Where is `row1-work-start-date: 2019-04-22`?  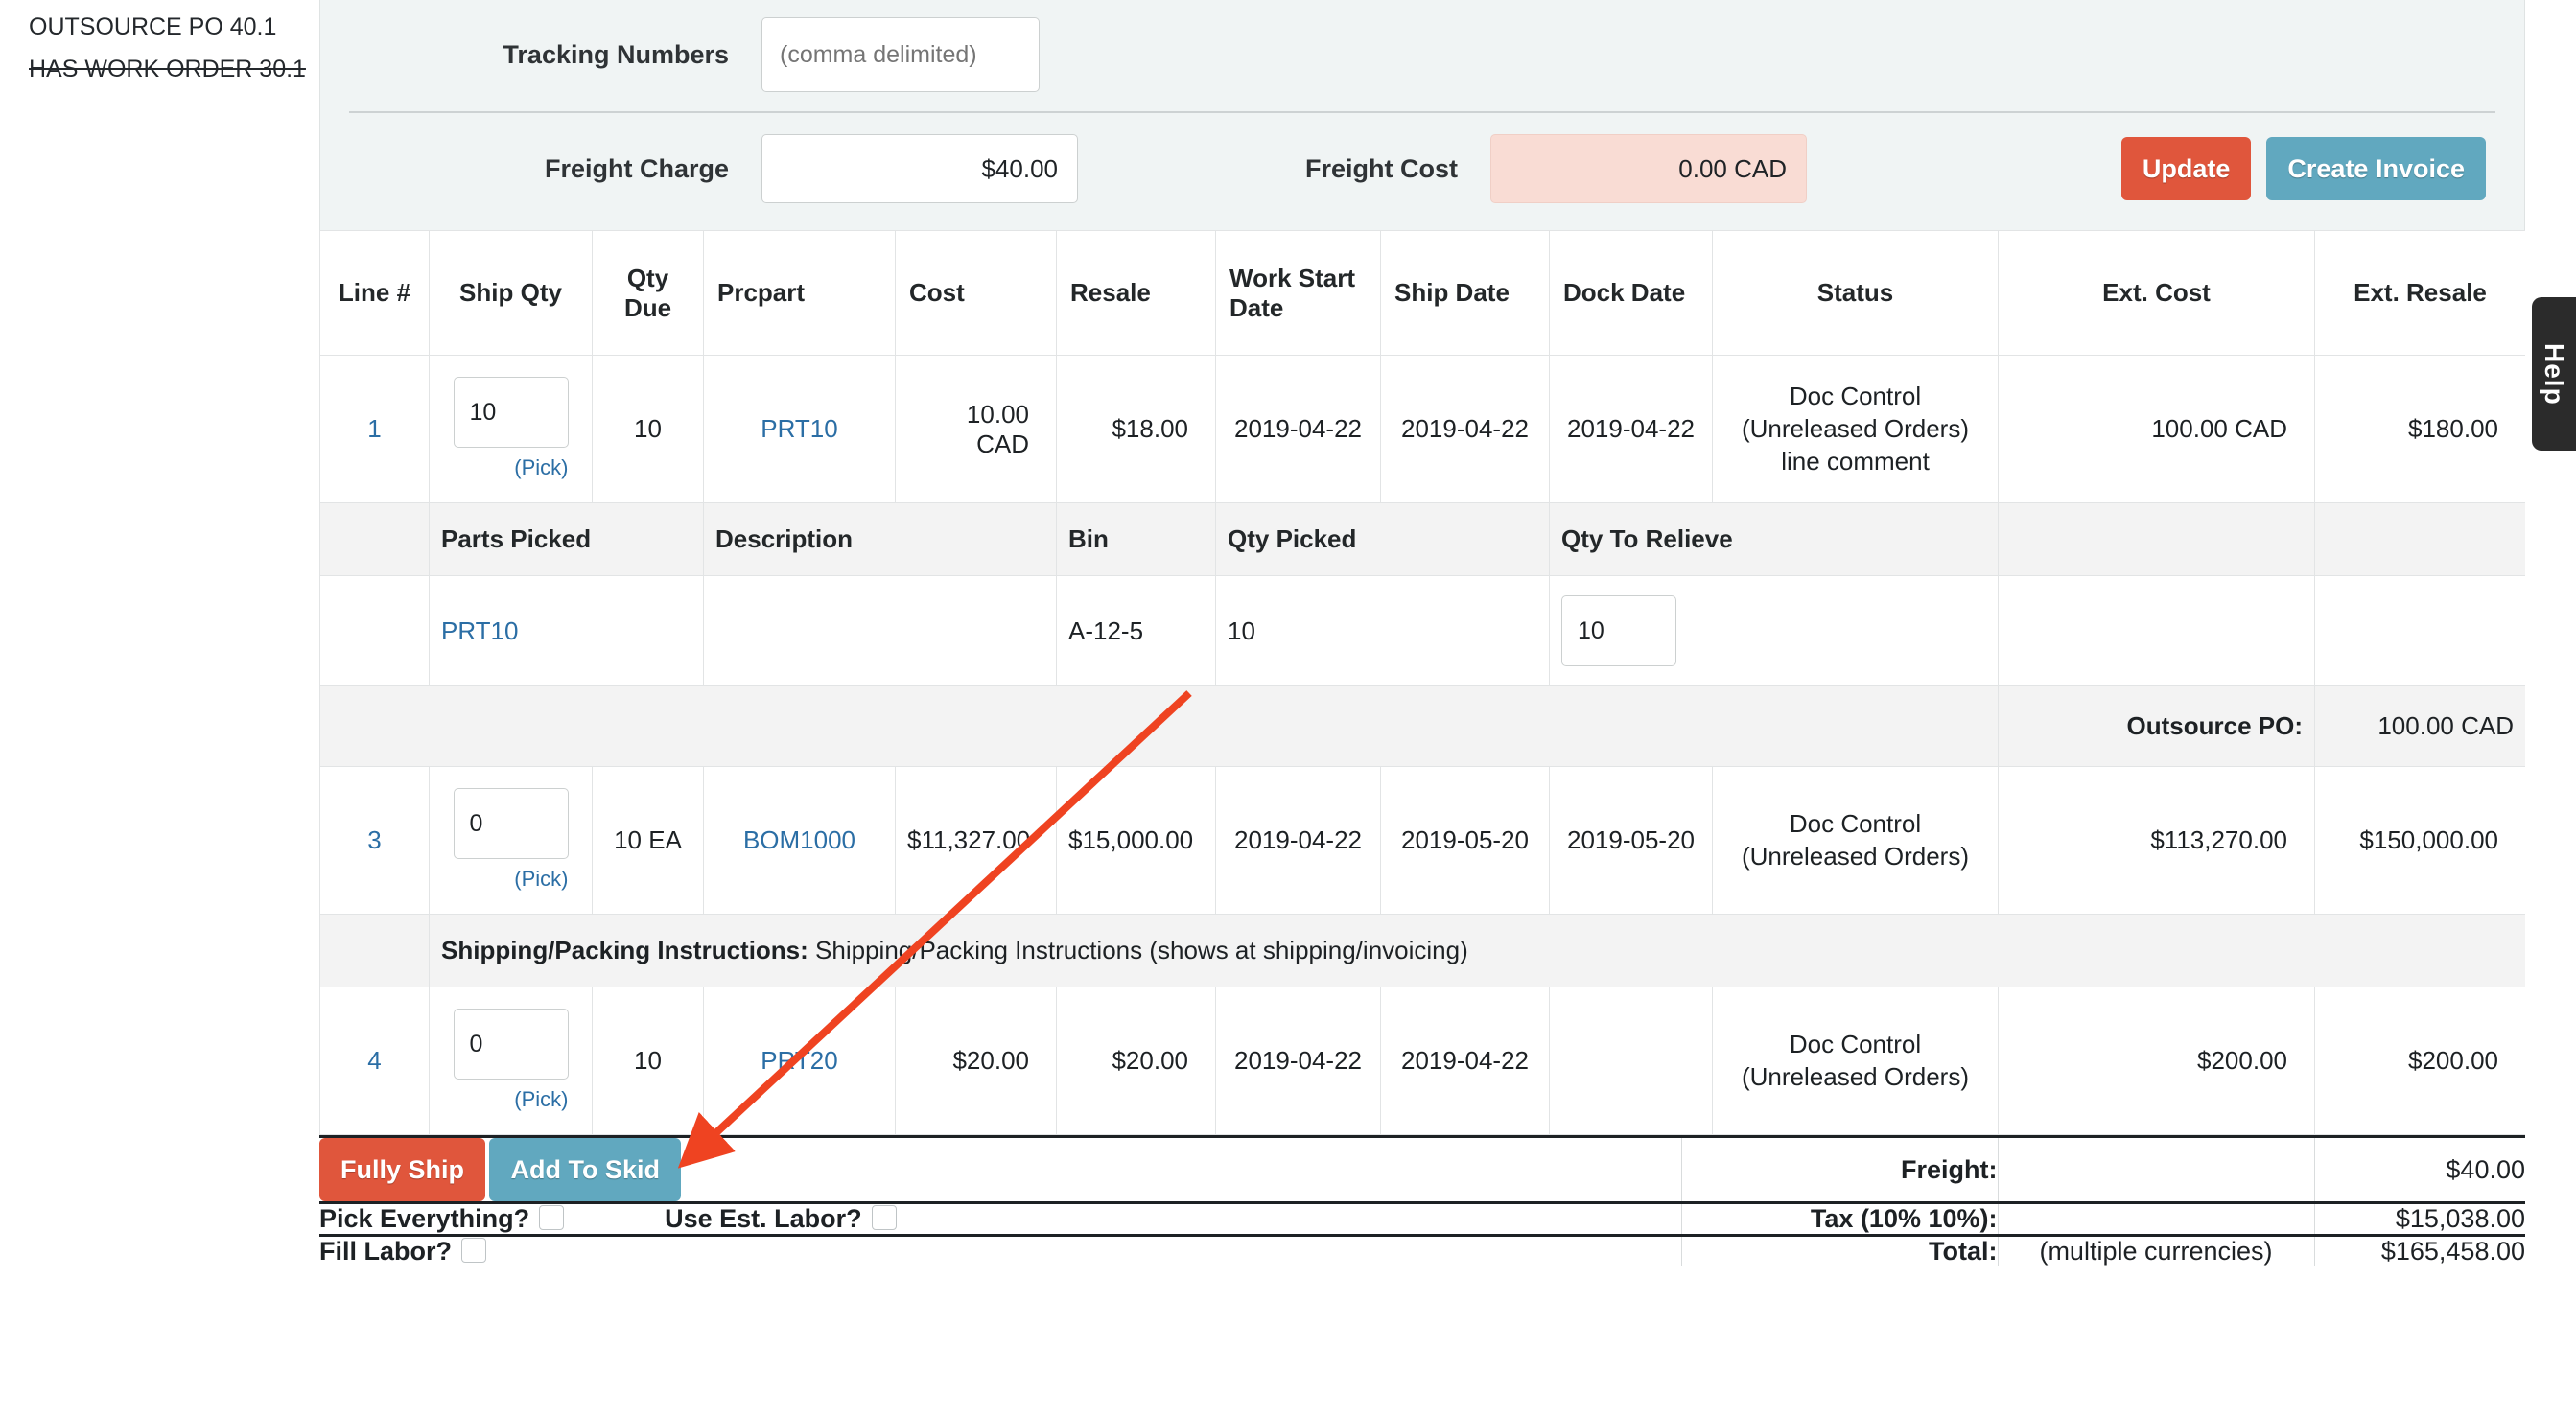
row1-work-start-date: 2019-04-22 is located at coordinates (1298, 429).